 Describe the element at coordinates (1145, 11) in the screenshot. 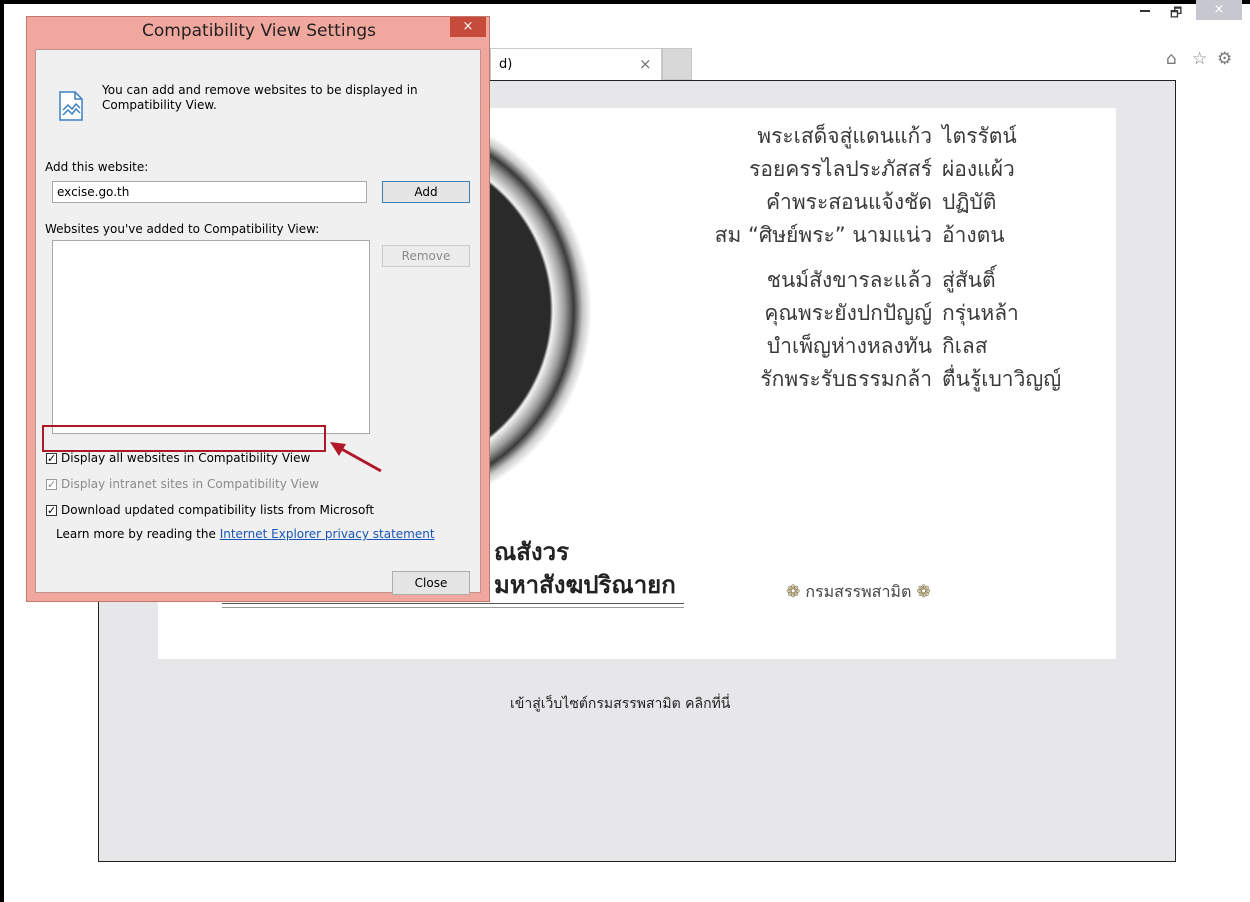

I see `minimize-button` at that location.